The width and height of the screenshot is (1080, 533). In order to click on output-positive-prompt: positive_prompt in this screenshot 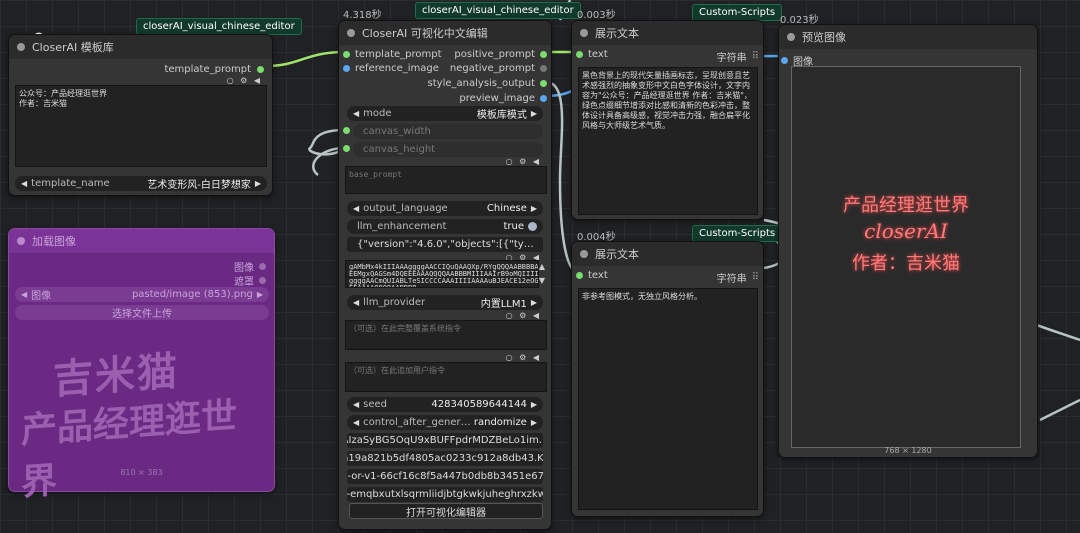, I will do `click(500, 54)`.